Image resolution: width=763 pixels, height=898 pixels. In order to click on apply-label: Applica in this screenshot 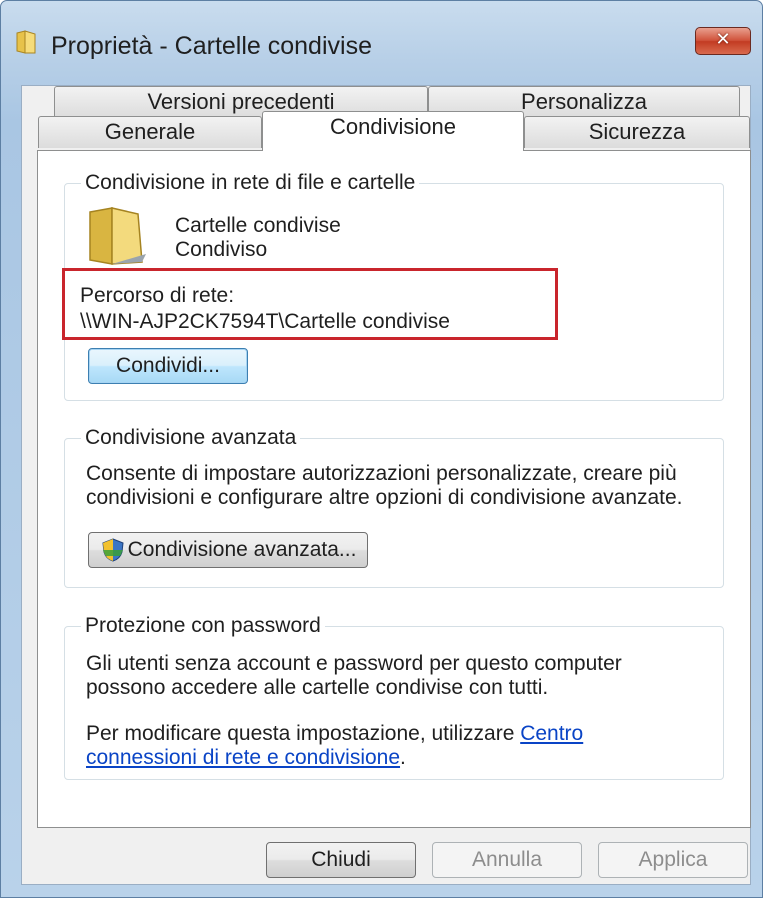, I will do `click(673, 859)`.